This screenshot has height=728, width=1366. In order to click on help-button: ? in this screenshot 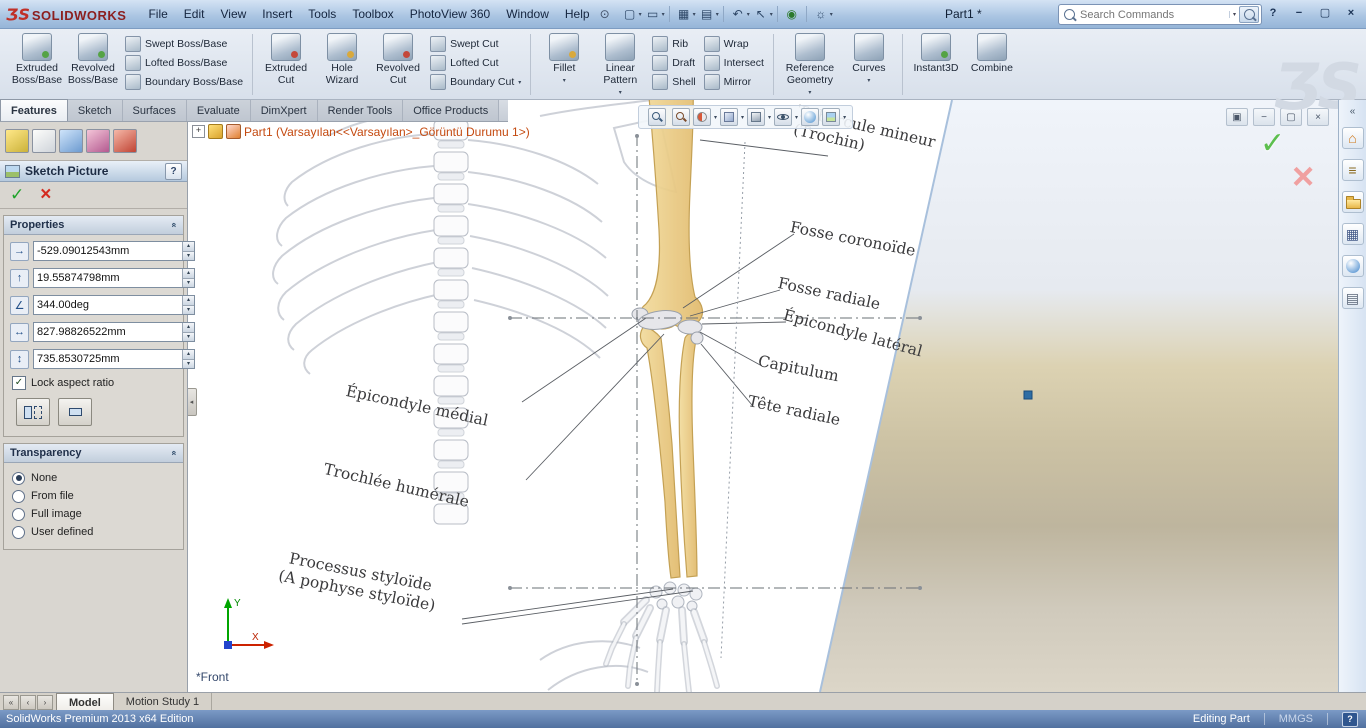, I will do `click(173, 171)`.